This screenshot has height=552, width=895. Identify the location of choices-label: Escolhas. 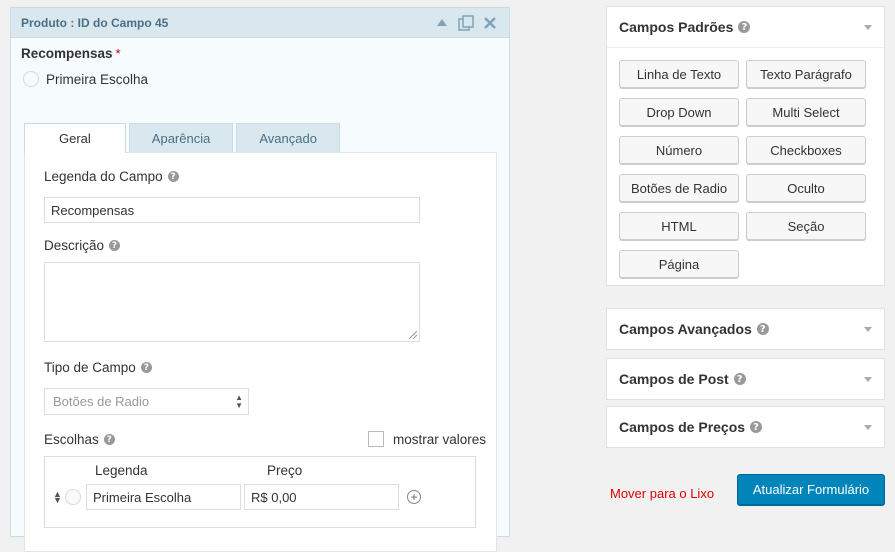
(71, 439).